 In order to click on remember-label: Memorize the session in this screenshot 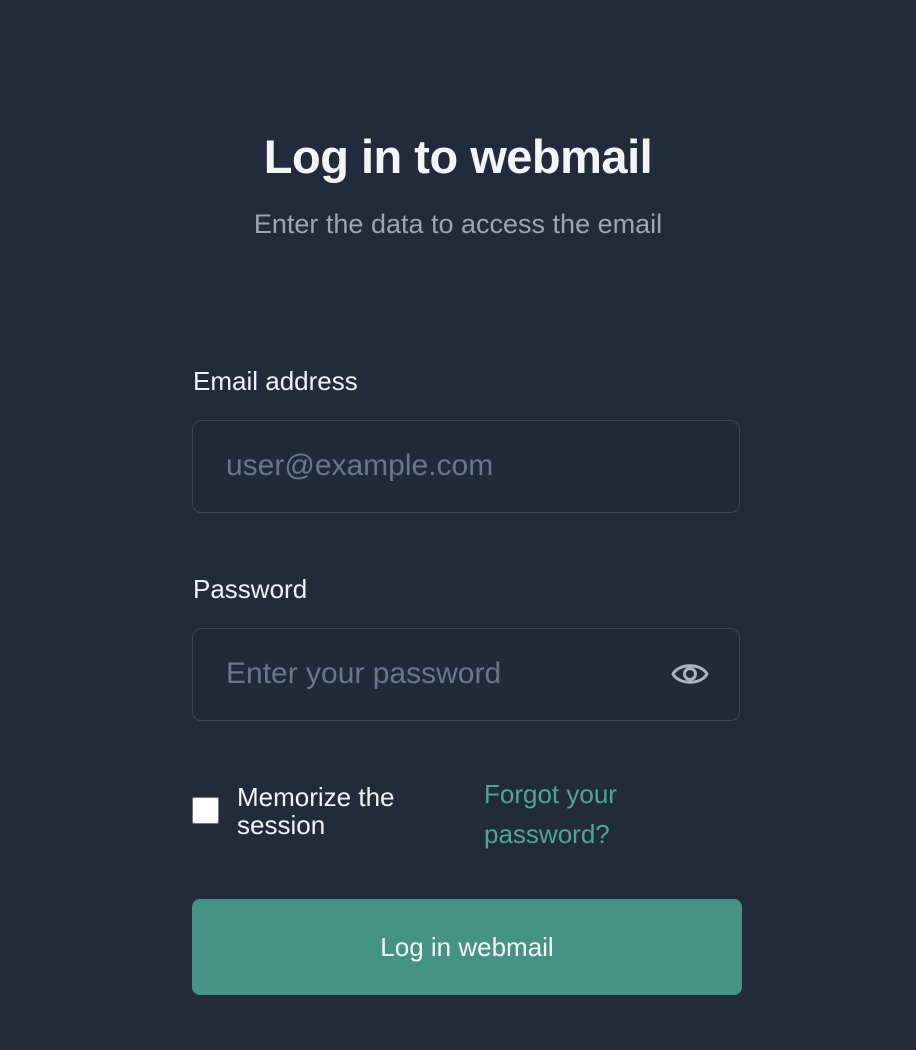, I will do `click(352, 811)`.